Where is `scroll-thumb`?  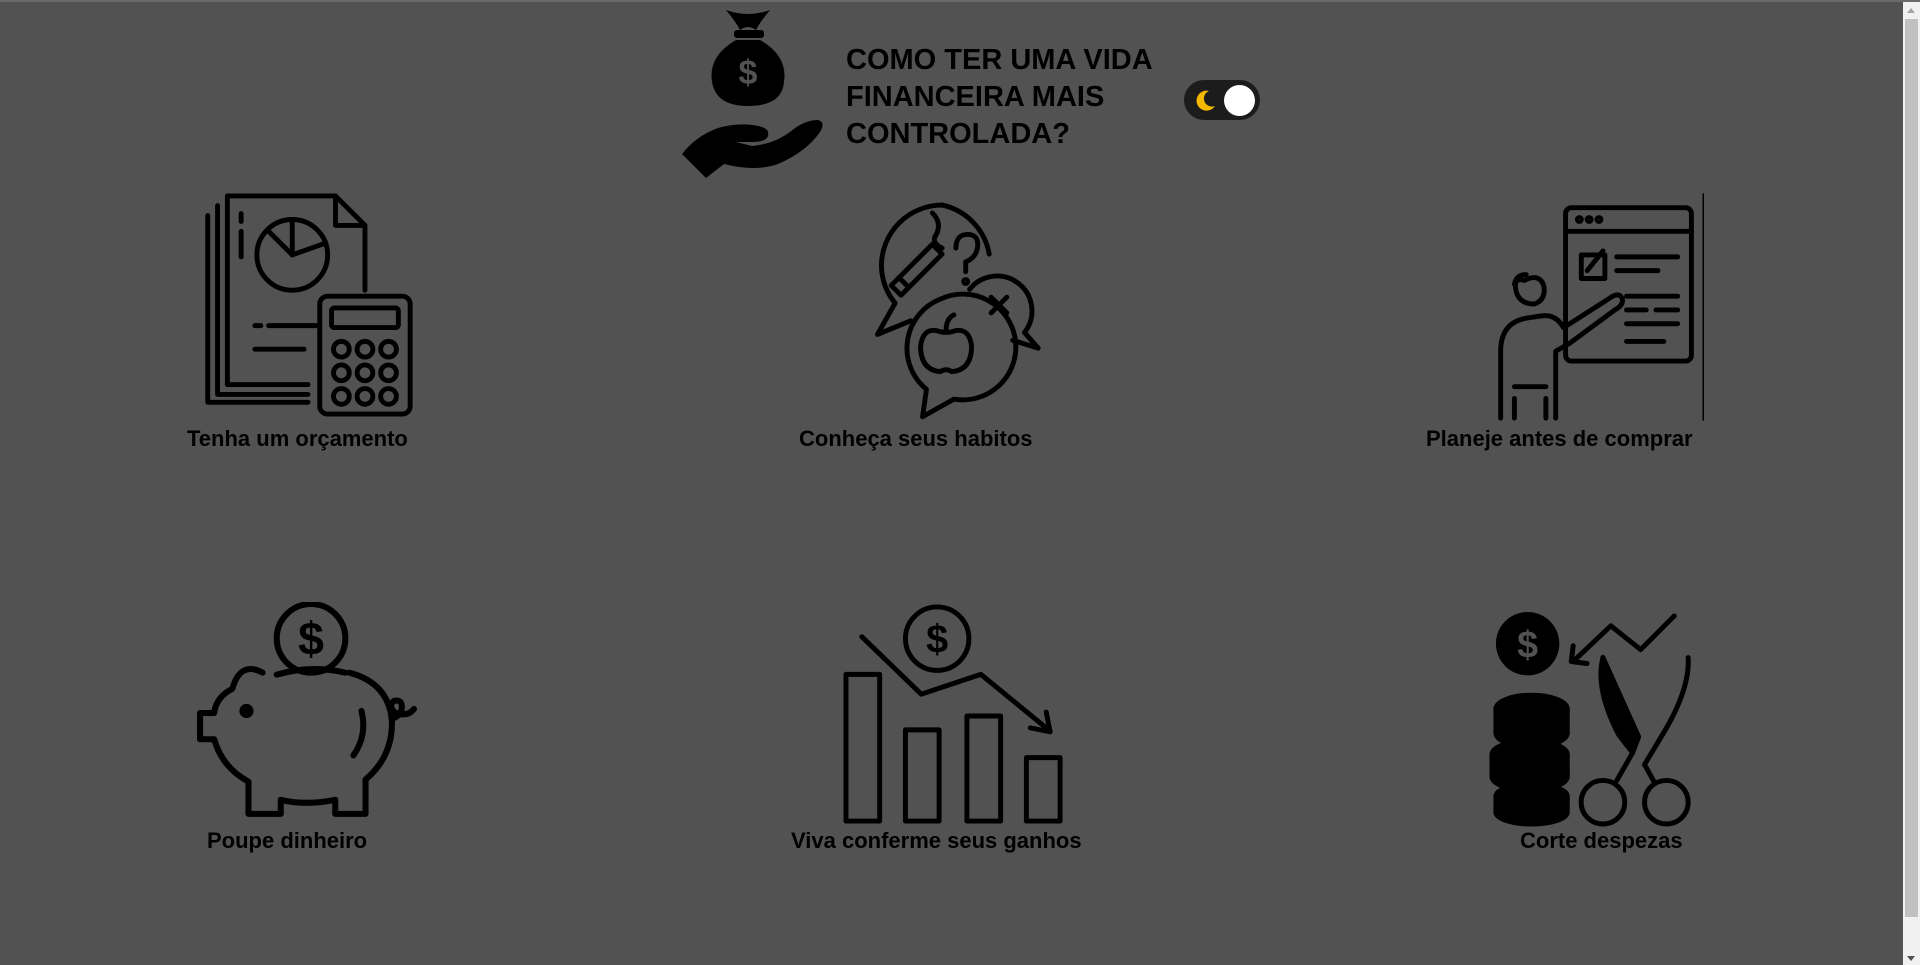
scroll-thumb is located at coordinates (1911, 468).